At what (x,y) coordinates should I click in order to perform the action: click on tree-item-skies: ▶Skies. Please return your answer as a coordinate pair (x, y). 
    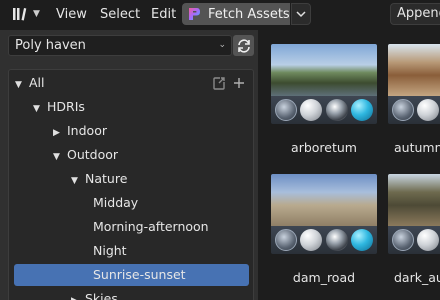
    Looking at the image, I should click on (63, 294).